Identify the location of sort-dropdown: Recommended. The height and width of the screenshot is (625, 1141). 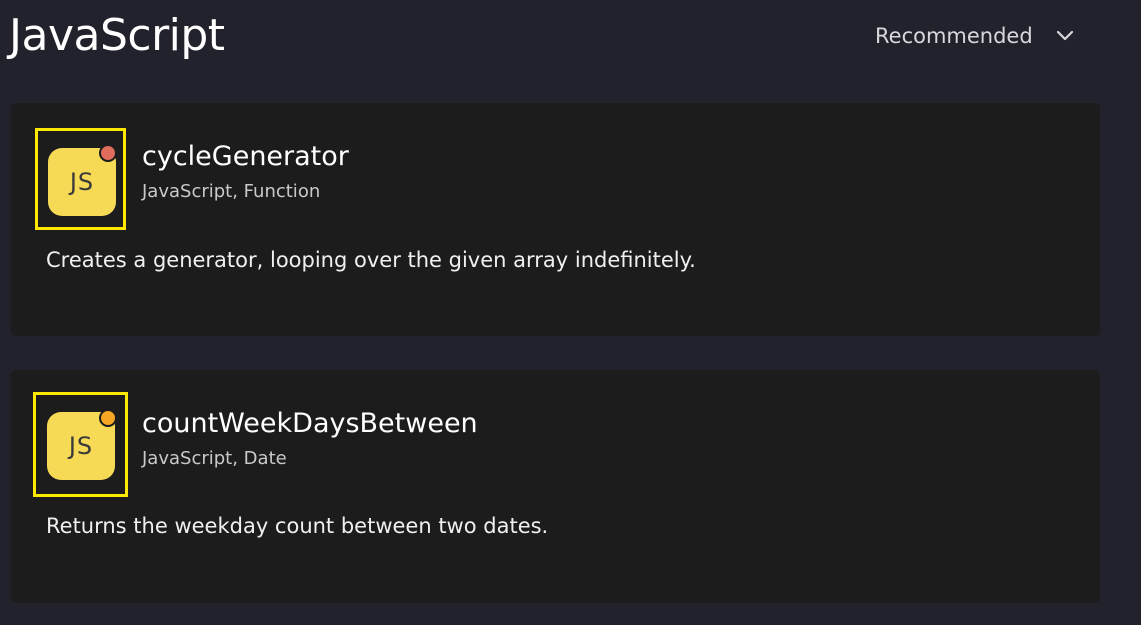
(978, 36).